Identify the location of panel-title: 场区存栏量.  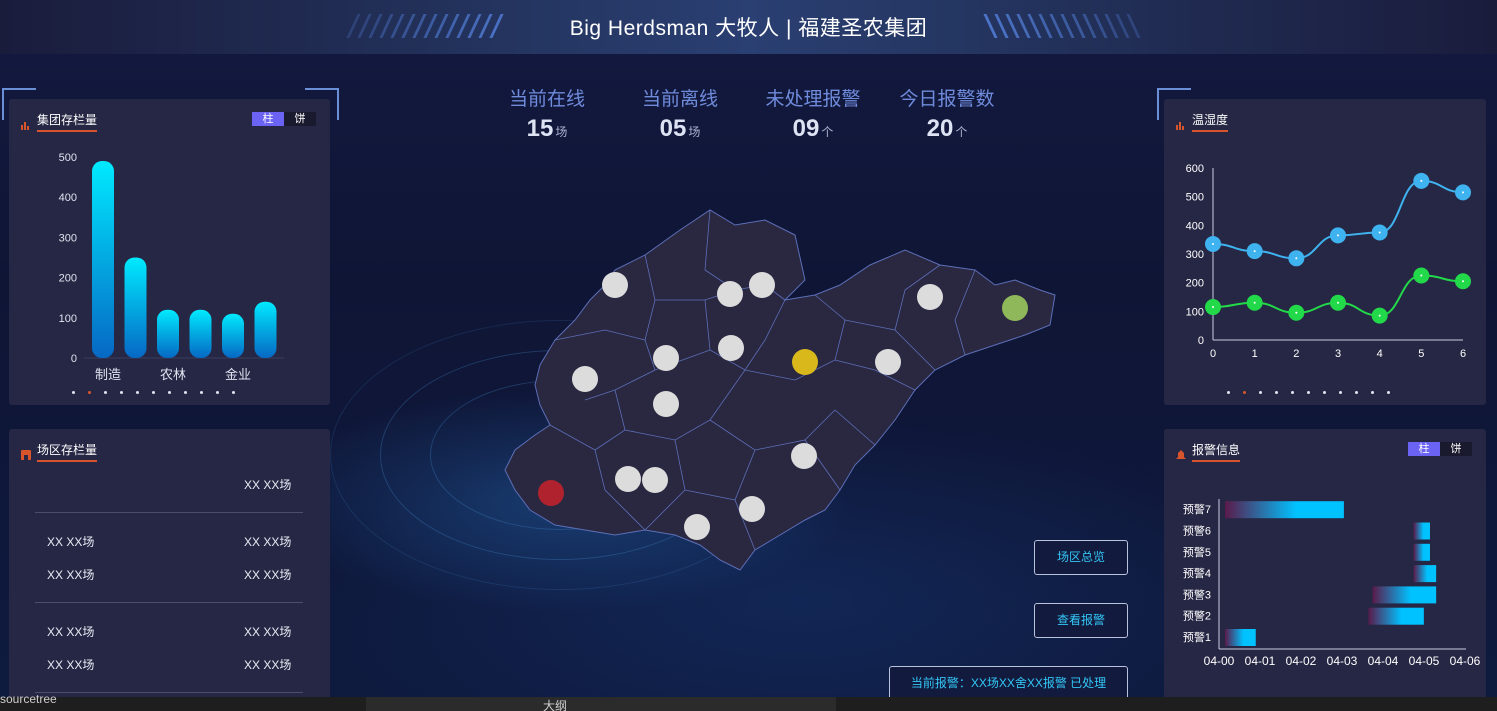
(67, 451).